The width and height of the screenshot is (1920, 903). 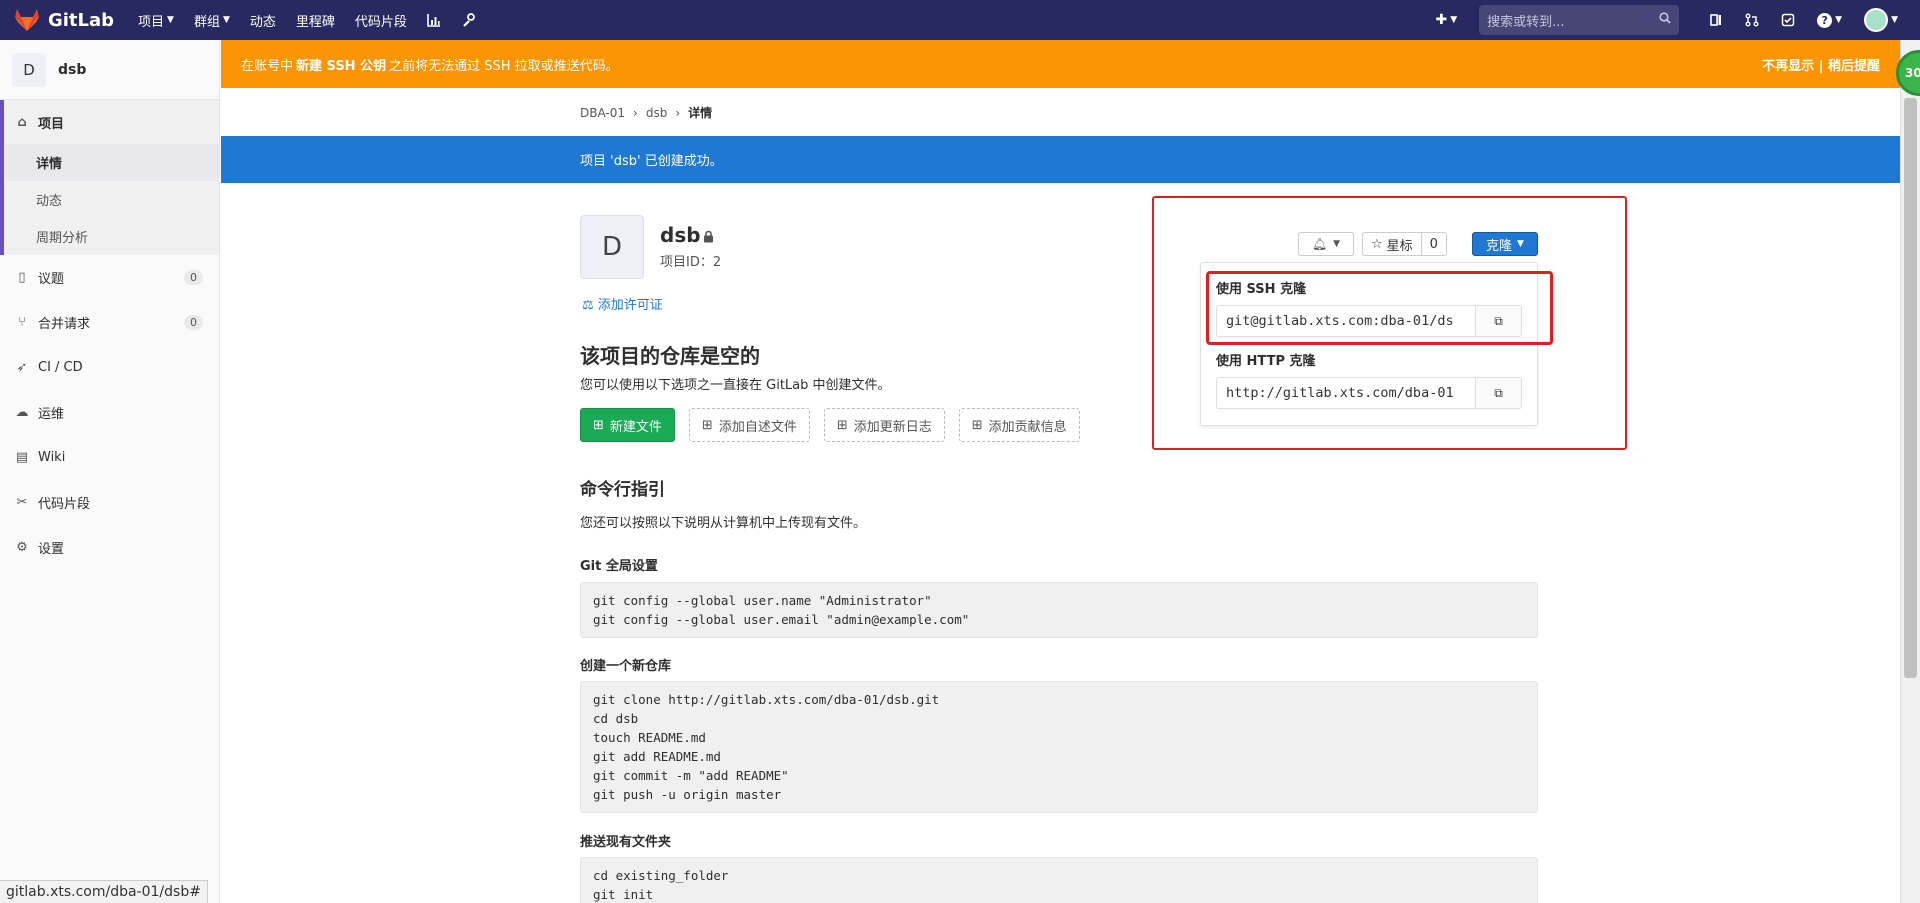 I want to click on empty-repo-actions: ⊞ 新建文件 ⊞ 添加自述文件 ⊞ 添加更新日志 ⊞ 添加贡献信息, so click(x=830, y=425).